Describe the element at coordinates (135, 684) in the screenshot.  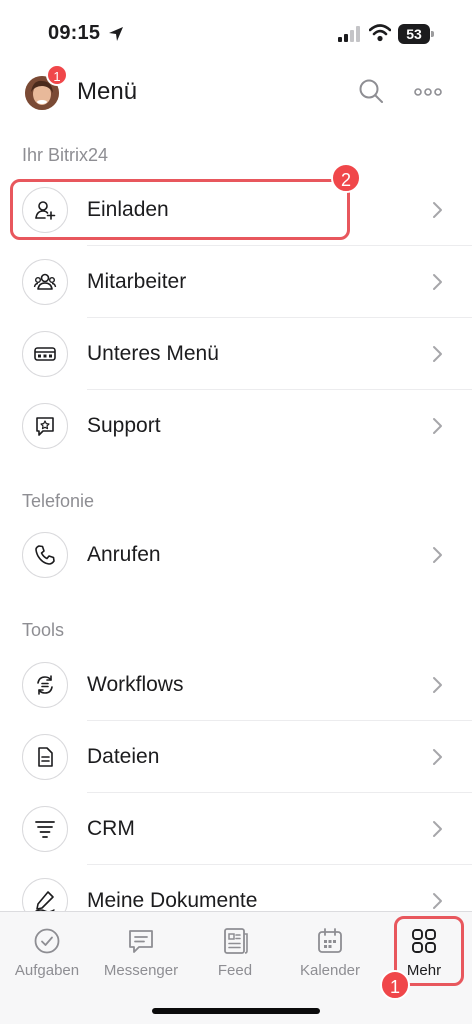
I see `menu-item-label: Workflows` at that location.